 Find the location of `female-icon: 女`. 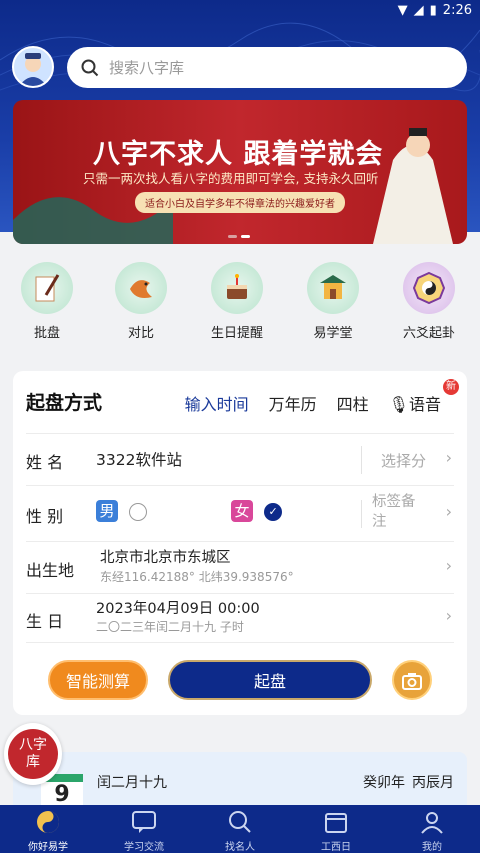

female-icon: 女 is located at coordinates (242, 511).